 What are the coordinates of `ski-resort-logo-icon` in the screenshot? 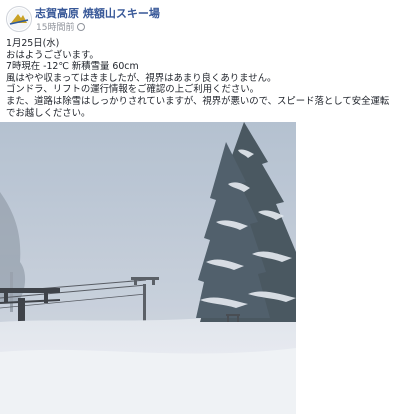 It's located at (19, 19).